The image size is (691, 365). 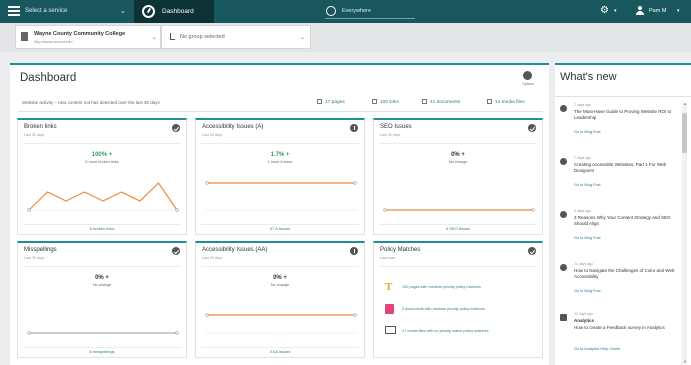 I want to click on info-icon, so click(x=354, y=128).